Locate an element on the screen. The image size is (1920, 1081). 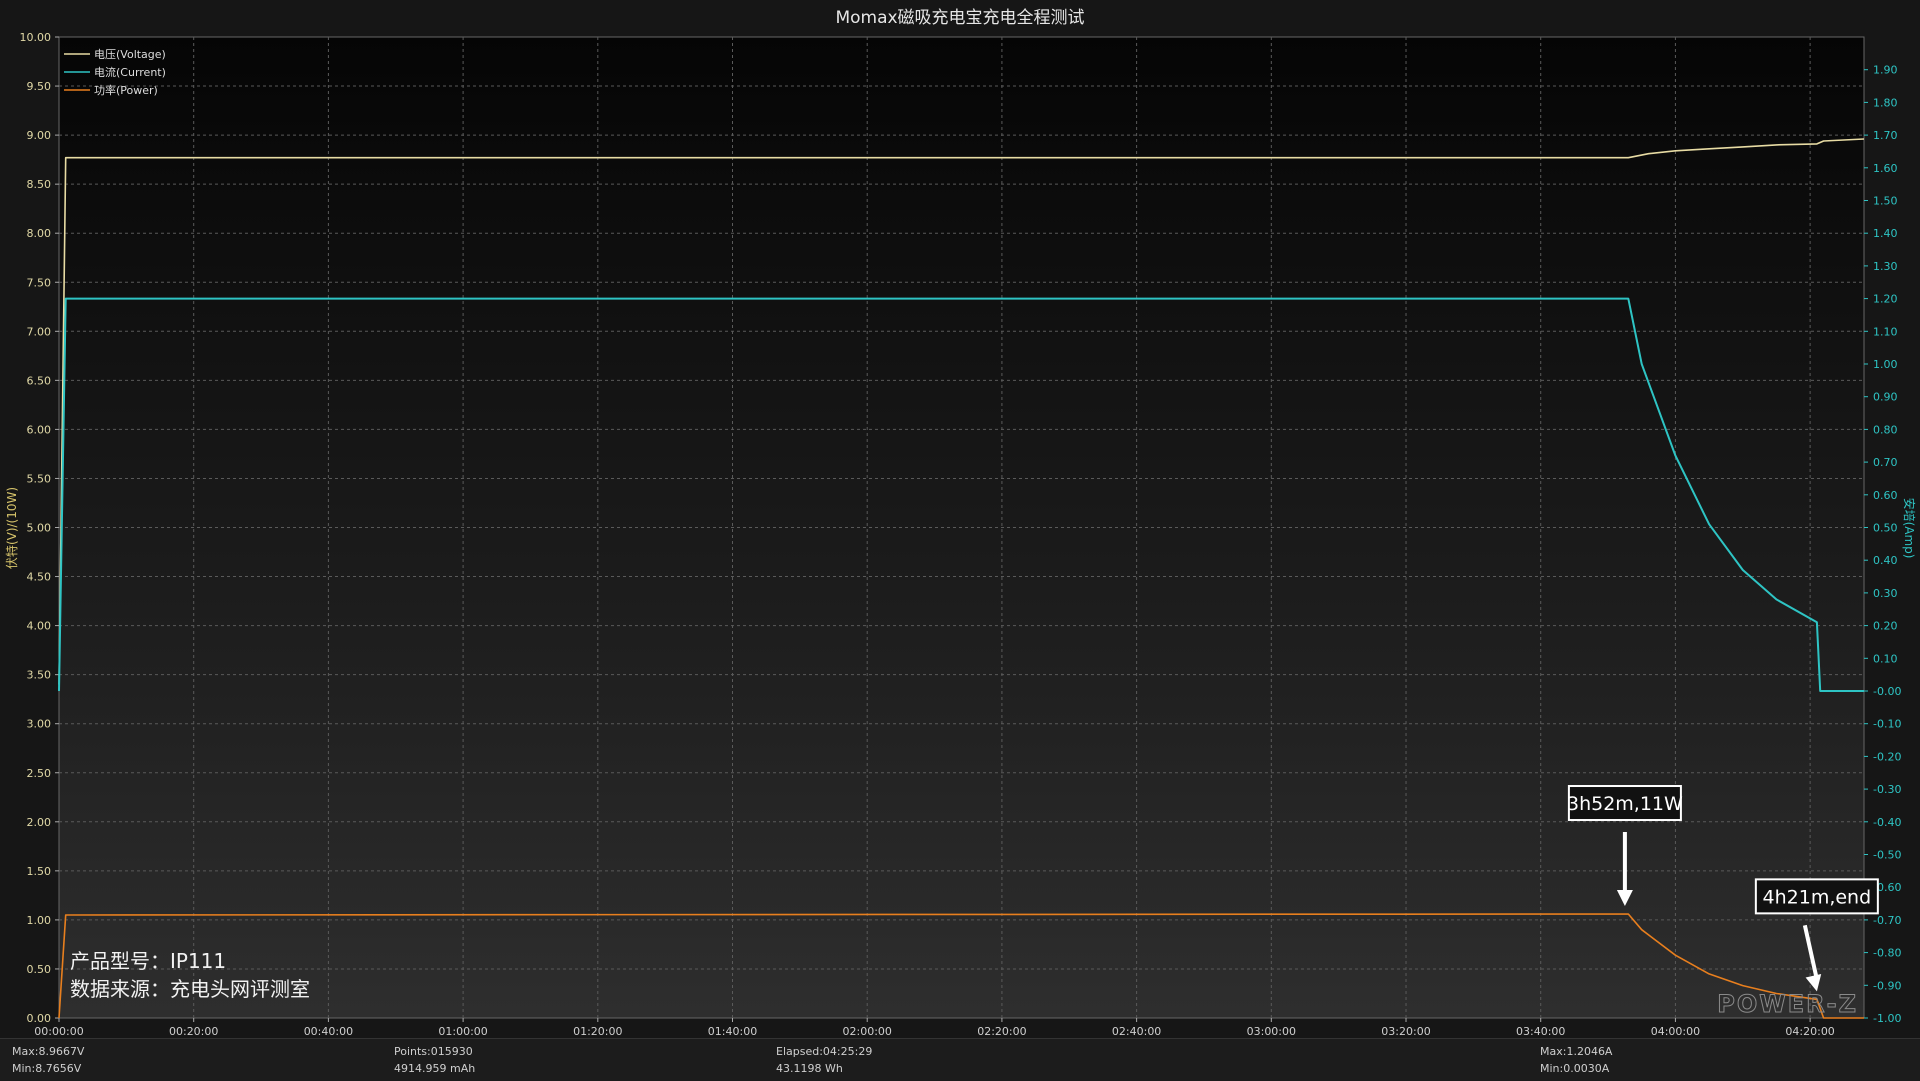
y-axis-left-label: 伏特(V)/(10W) is located at coordinates (11, 528).